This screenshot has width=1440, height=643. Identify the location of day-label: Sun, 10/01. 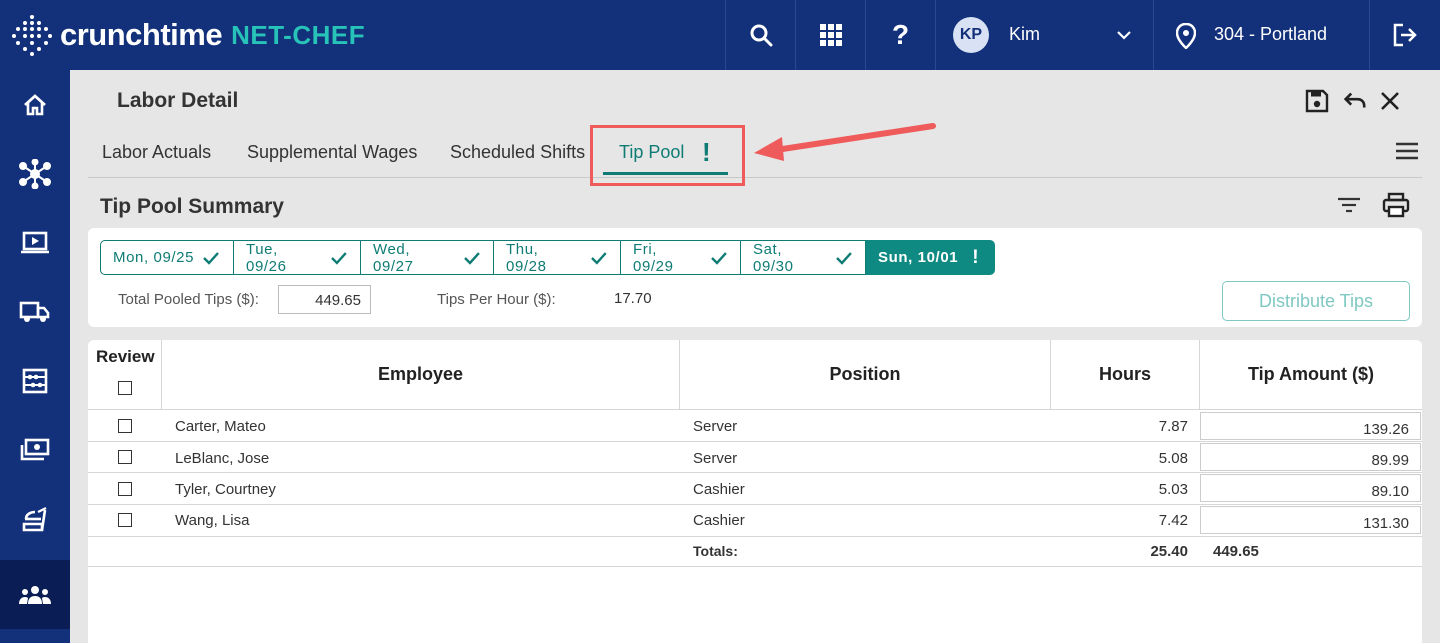
(918, 257).